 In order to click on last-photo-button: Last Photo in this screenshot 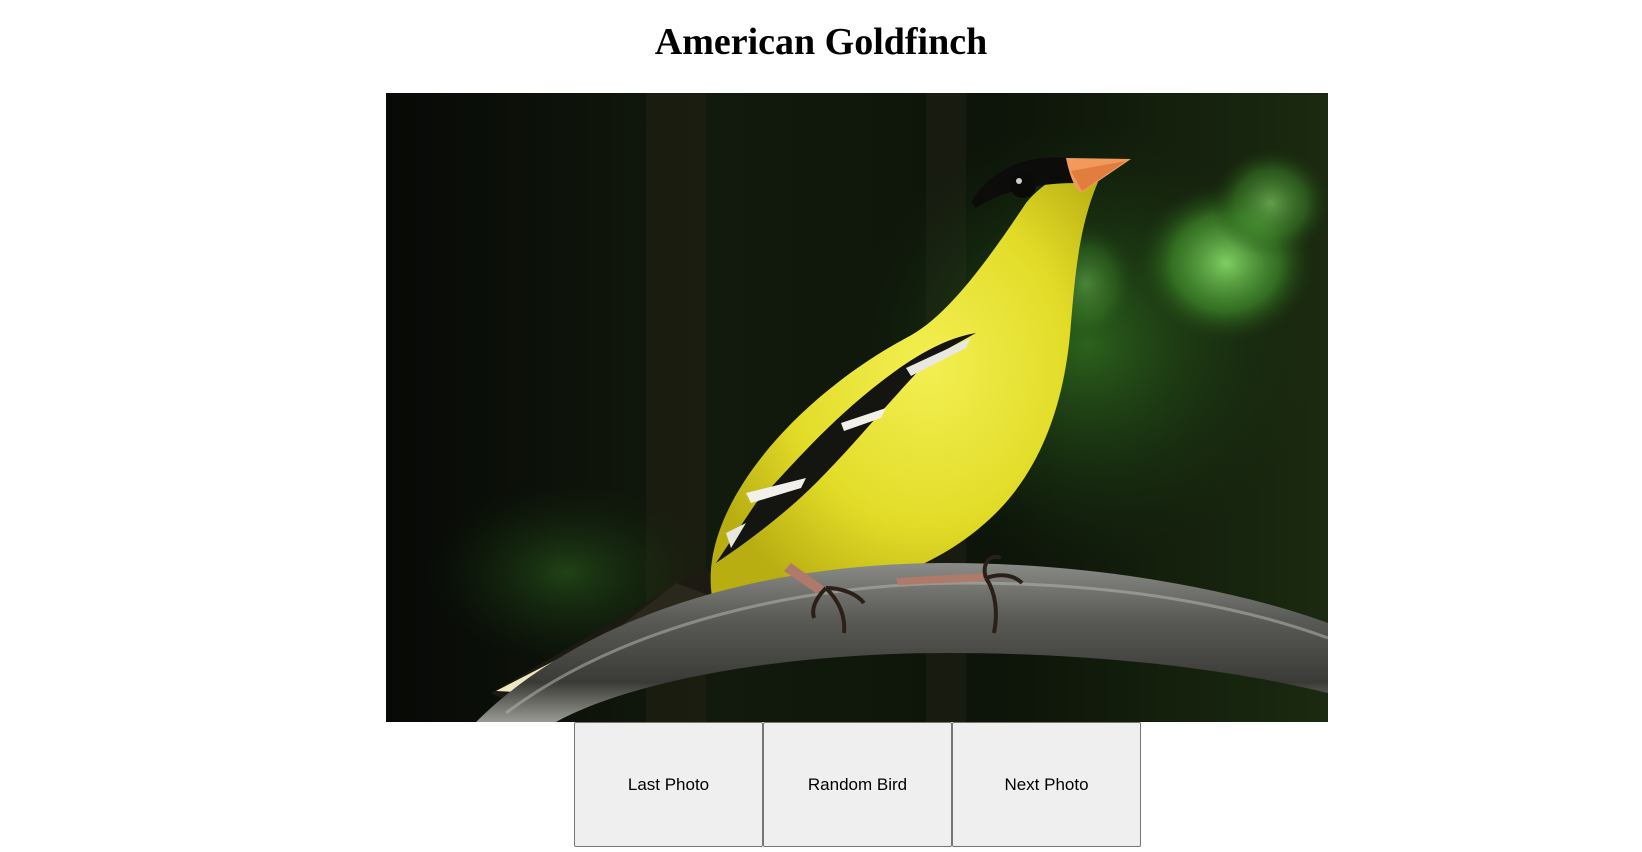, I will do `click(668, 784)`.